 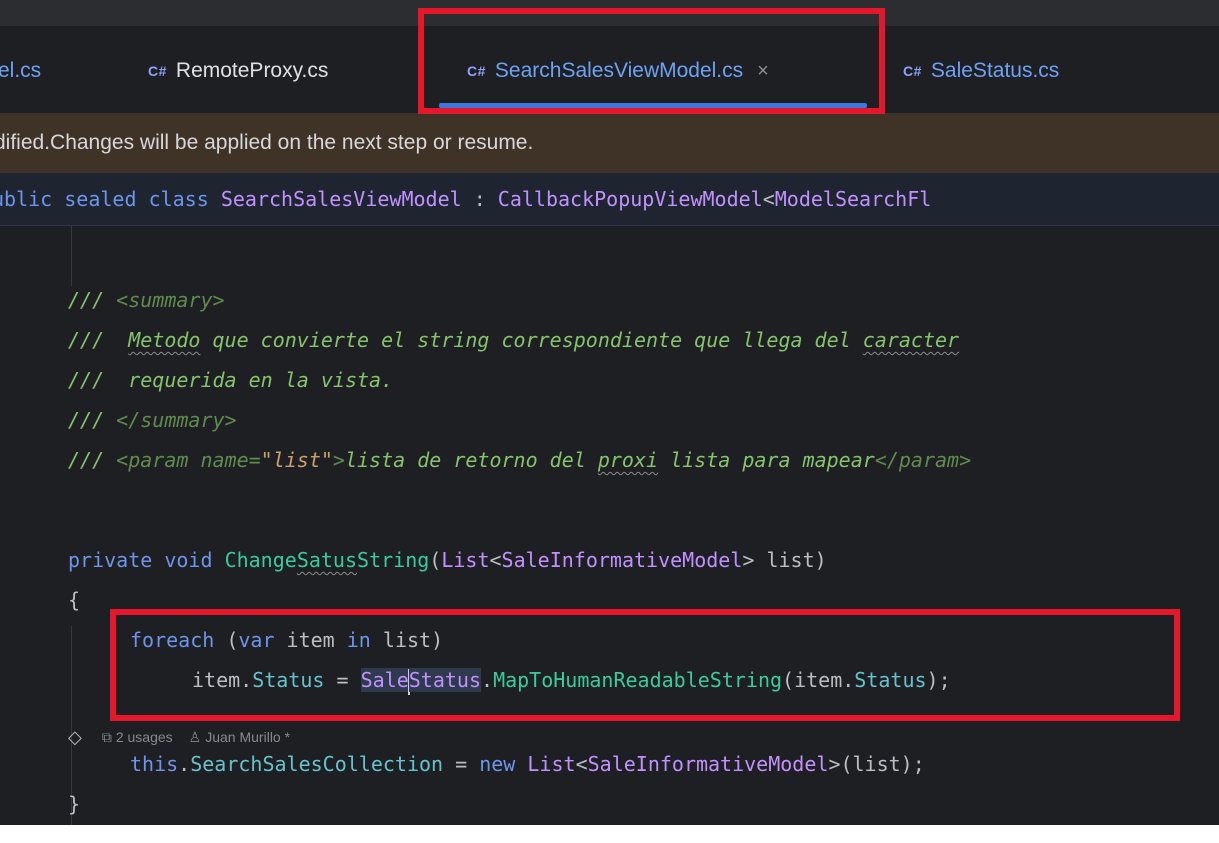 What do you see at coordinates (74, 804) in the screenshot?
I see `code-line-brace: }` at bounding box center [74, 804].